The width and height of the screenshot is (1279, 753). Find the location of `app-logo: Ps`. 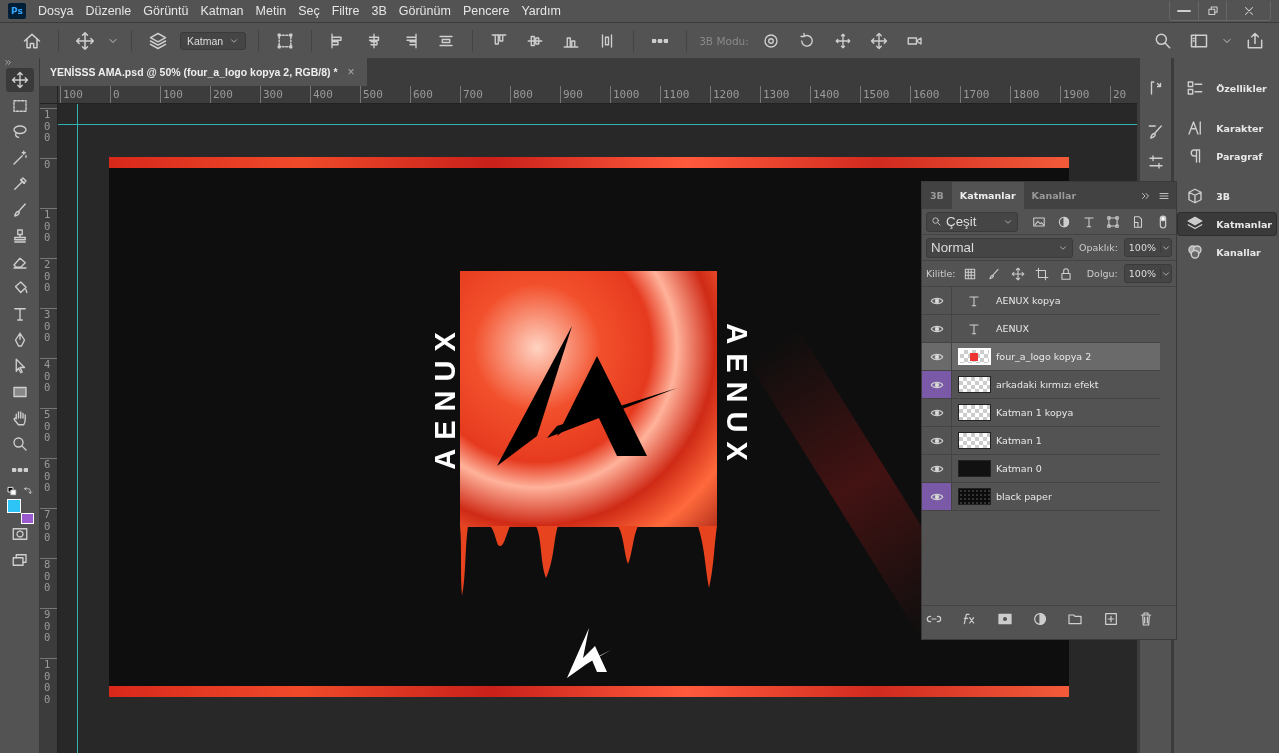

app-logo: Ps is located at coordinates (17, 11).